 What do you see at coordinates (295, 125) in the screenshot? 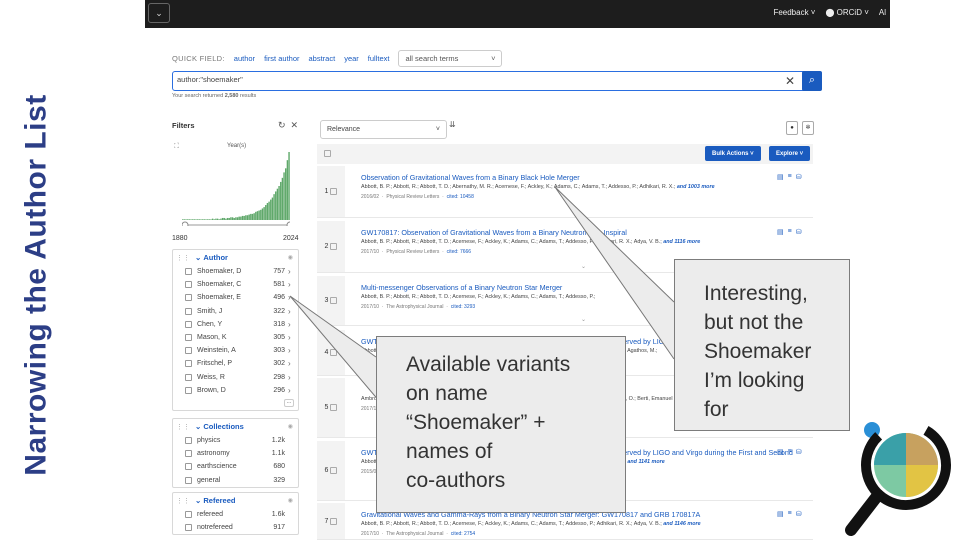
I see `close-icon: ✕` at bounding box center [295, 125].